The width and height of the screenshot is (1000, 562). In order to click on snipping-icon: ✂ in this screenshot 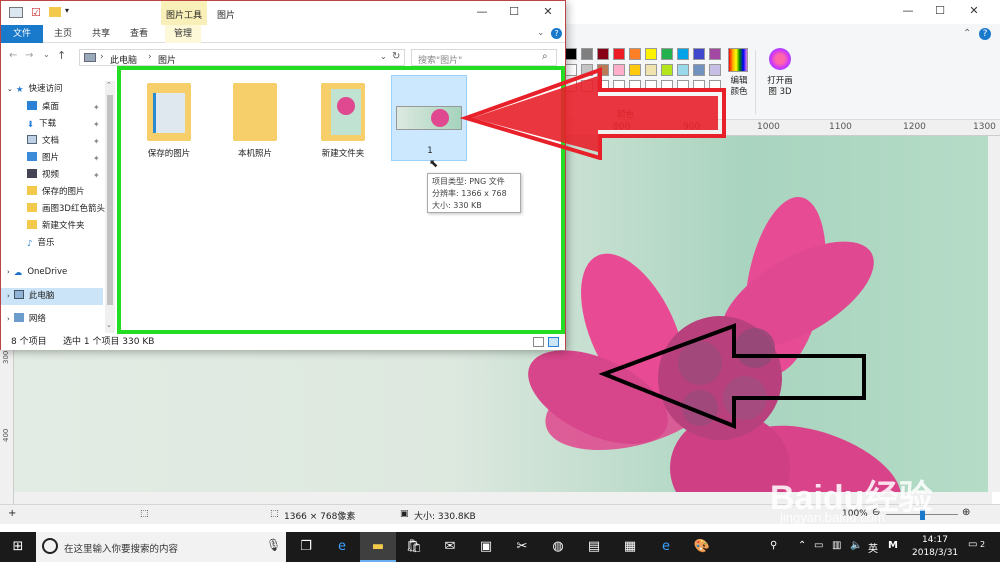, I will do `click(522, 547)`.